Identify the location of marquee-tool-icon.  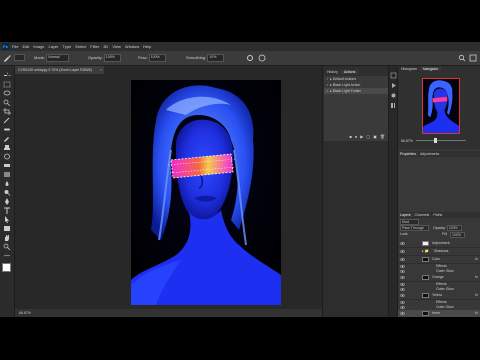
(7, 84).